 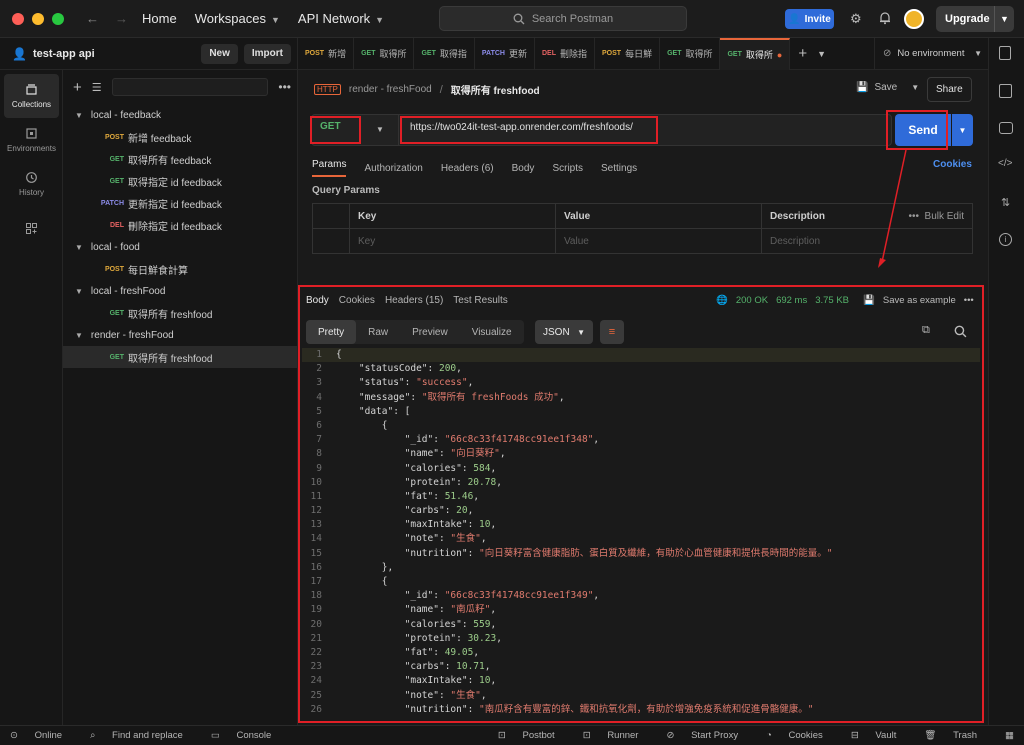 I want to click on tab-scripts: Scripts, so click(x=567, y=168).